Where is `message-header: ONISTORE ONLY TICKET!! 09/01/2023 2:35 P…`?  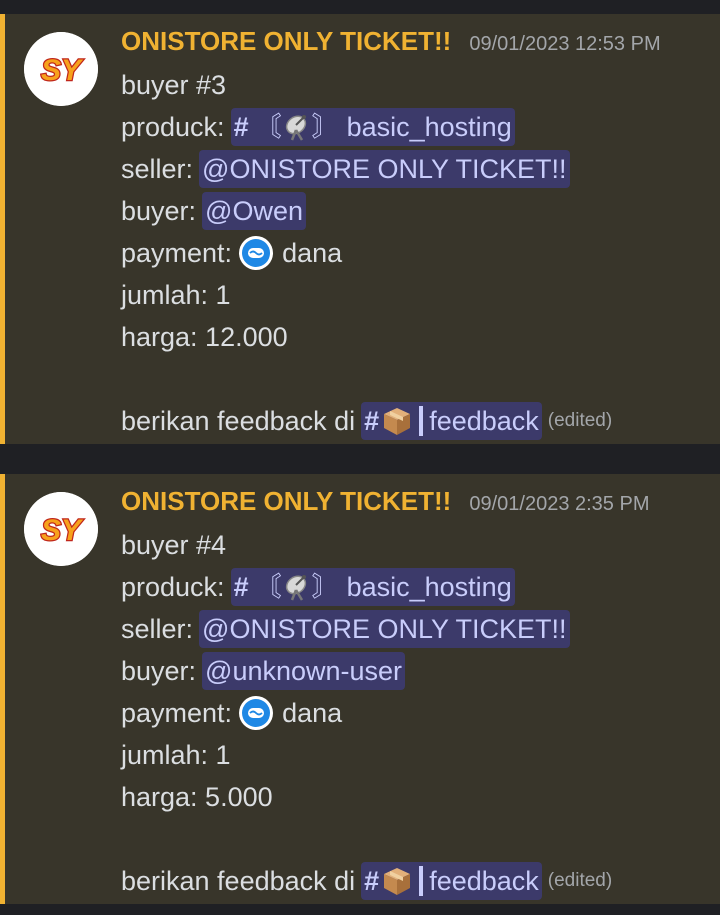
message-header: ONISTORE ONLY TICKET!! 09/01/2023 2:35 P… is located at coordinates (385, 502).